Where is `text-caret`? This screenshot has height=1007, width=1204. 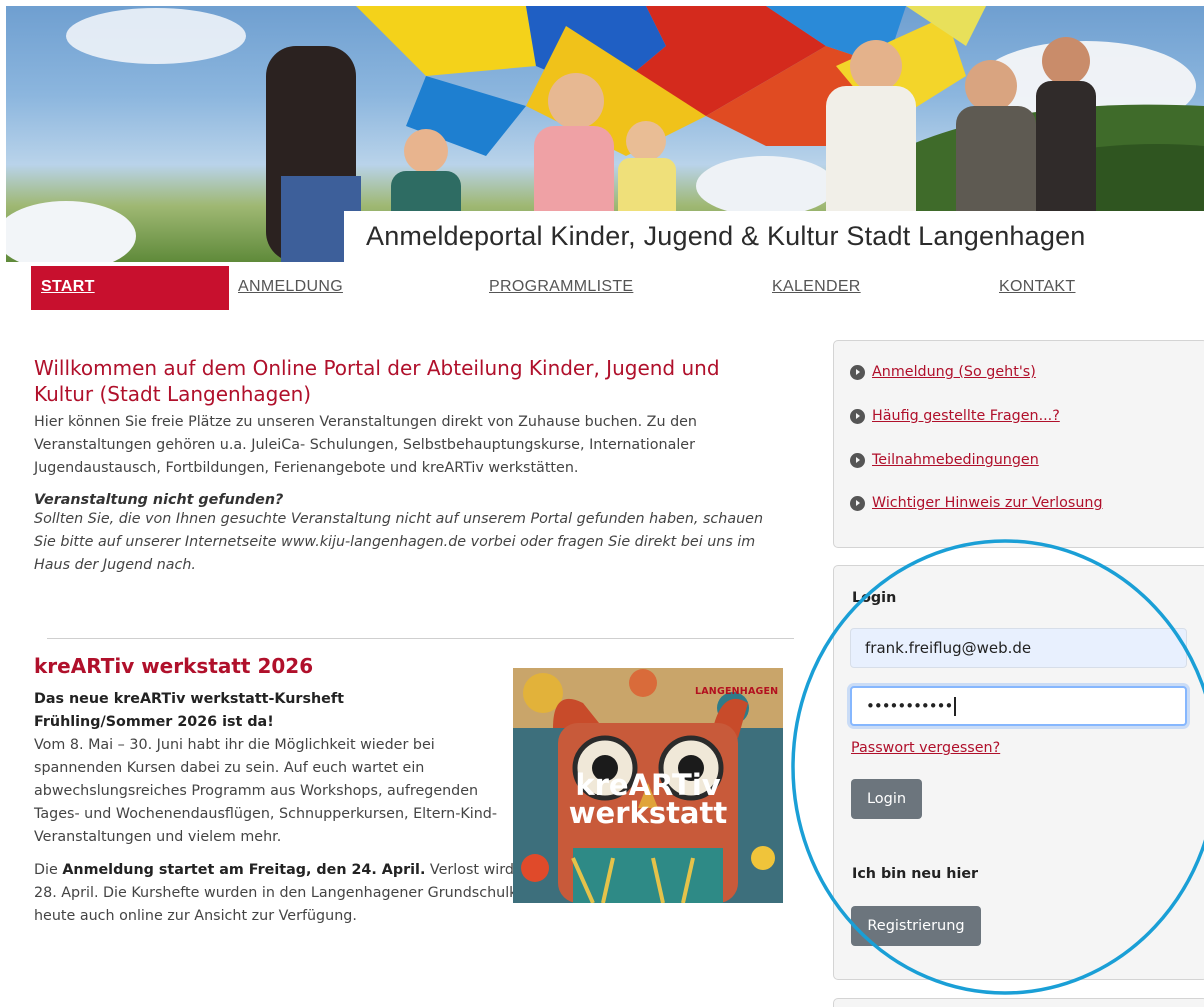 text-caret is located at coordinates (955, 706).